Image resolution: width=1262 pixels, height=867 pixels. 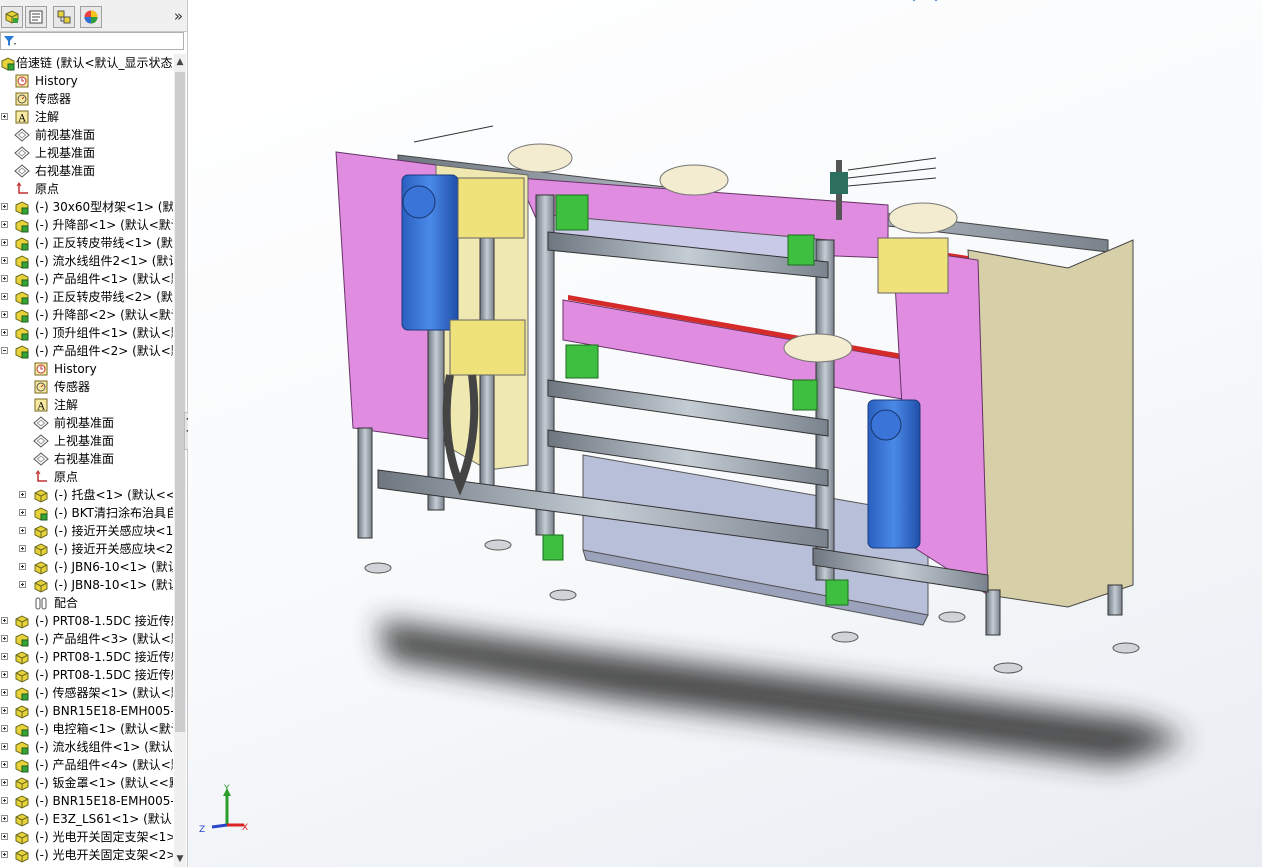 What do you see at coordinates (86, 855) in the screenshot?
I see `tree-item: (-) 光电开关固定支架<2>` at bounding box center [86, 855].